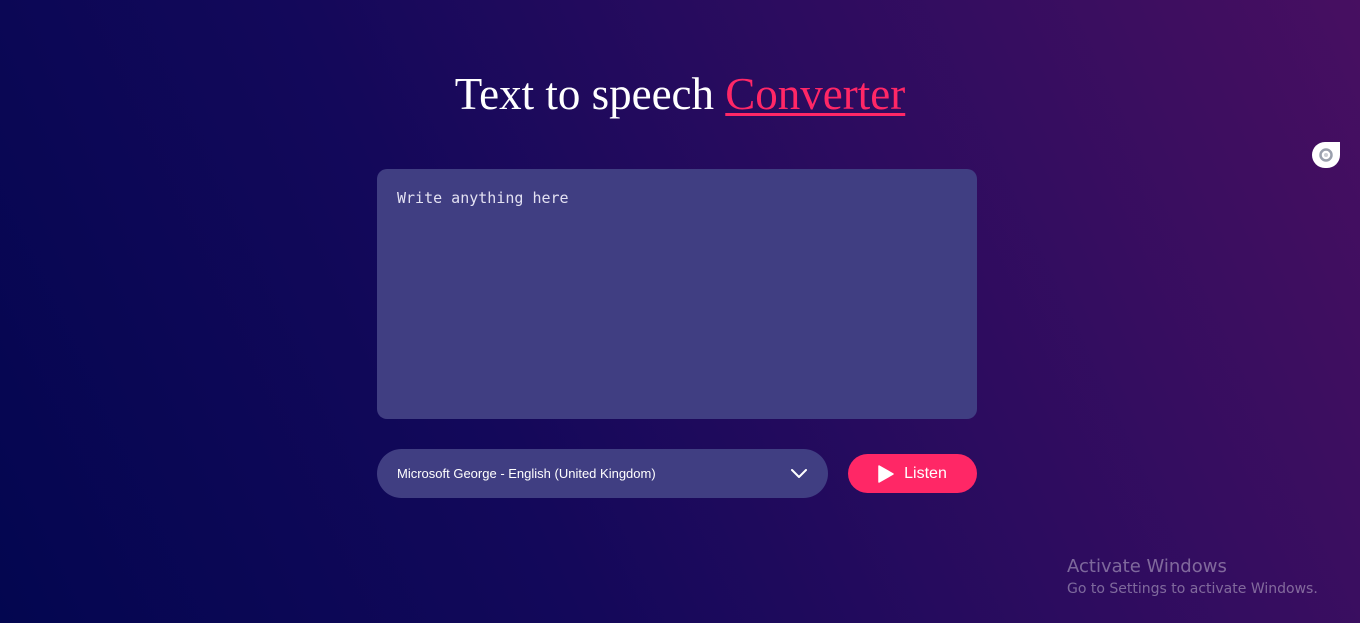 The height and width of the screenshot is (623, 1360). Describe the element at coordinates (1147, 566) in the screenshot. I see `watermark-title: Activate Windows` at that location.